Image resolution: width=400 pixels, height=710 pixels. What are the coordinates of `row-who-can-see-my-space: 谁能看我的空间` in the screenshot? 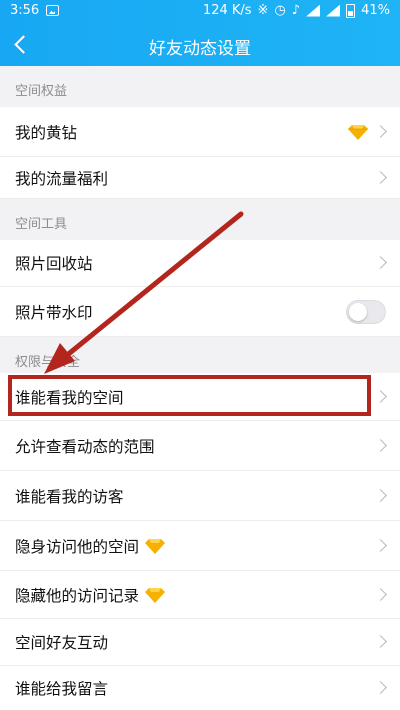 It's located at (200, 397).